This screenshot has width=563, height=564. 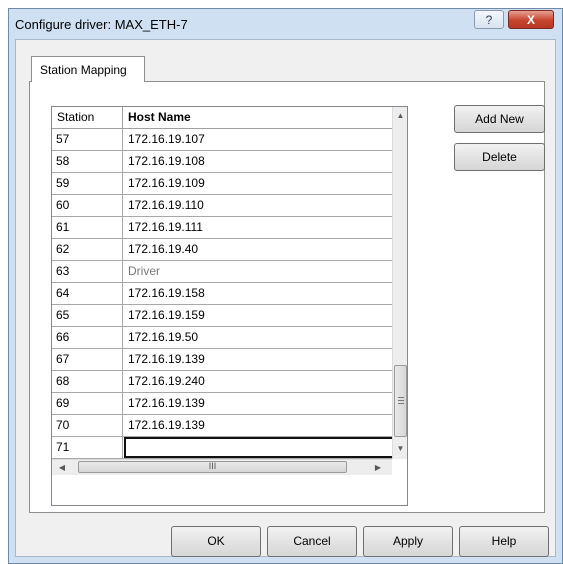 I want to click on station-cell: 68, so click(x=87, y=381).